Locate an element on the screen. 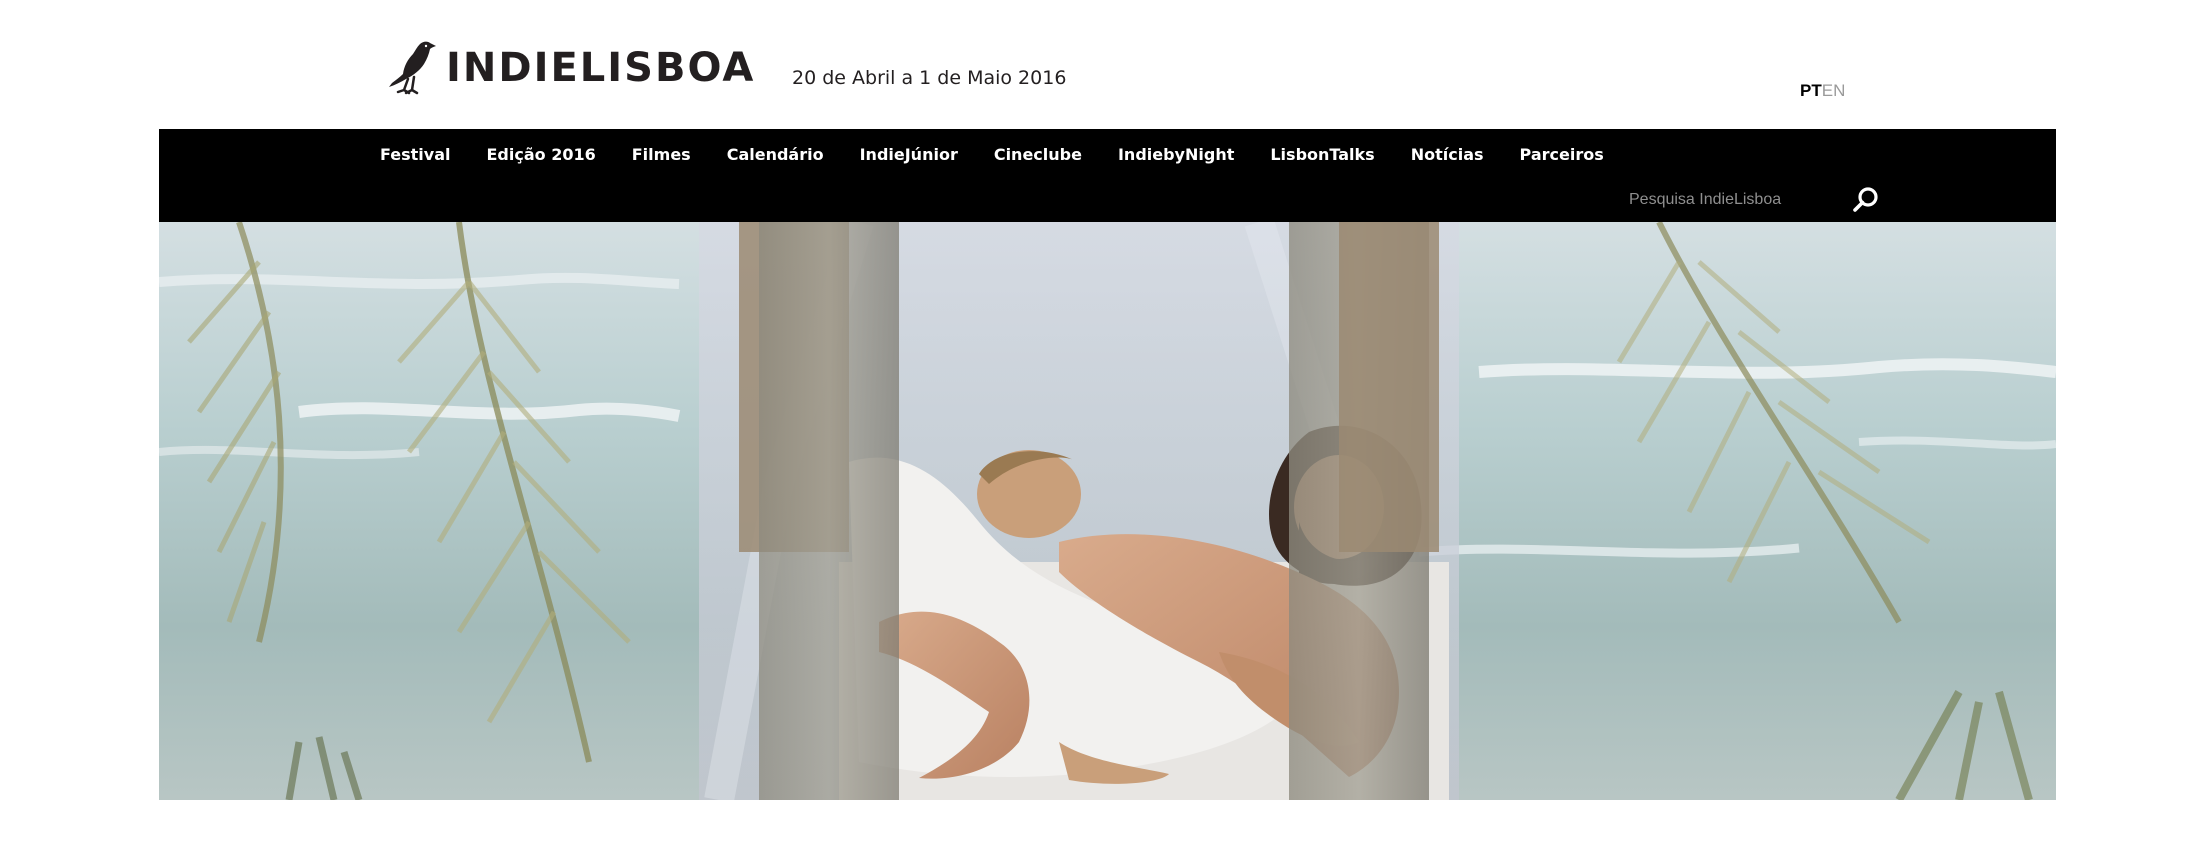 Image resolution: width=2197 pixels, height=844 pixels. nav-link-indiejunior: IndieJúnior is located at coordinates (909, 155).